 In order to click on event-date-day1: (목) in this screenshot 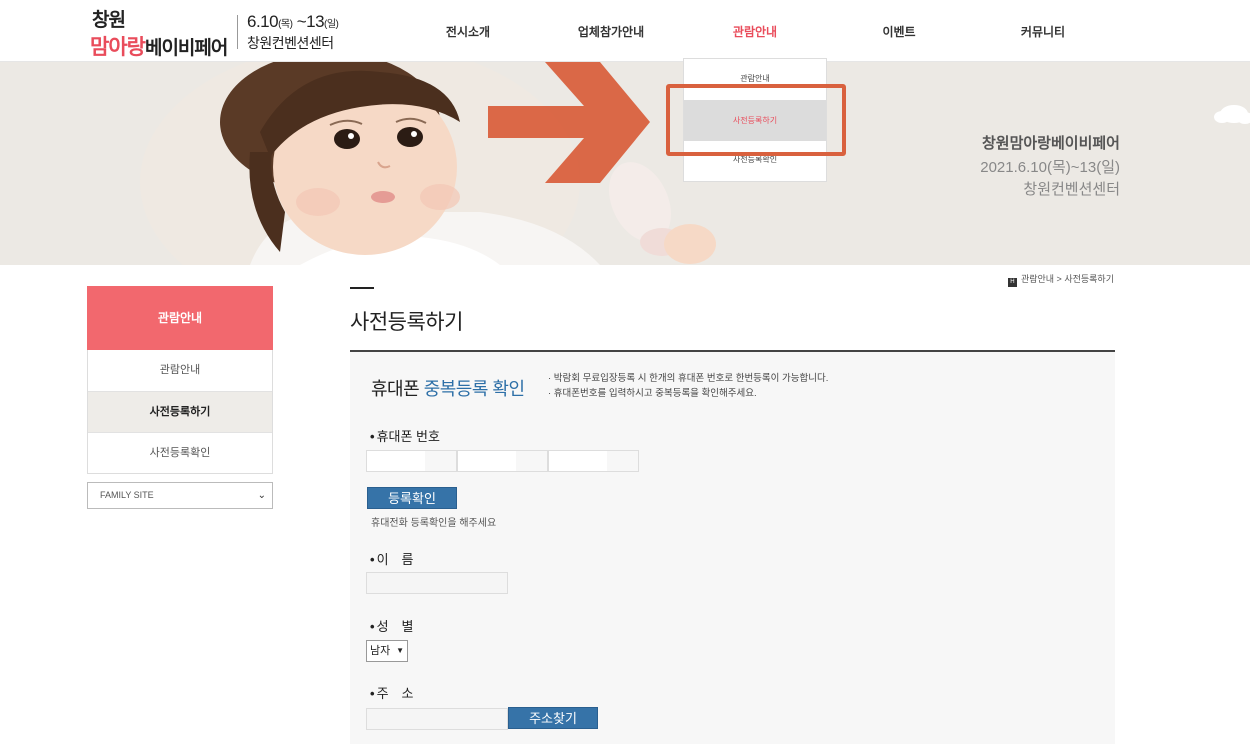, I will do `click(285, 24)`.